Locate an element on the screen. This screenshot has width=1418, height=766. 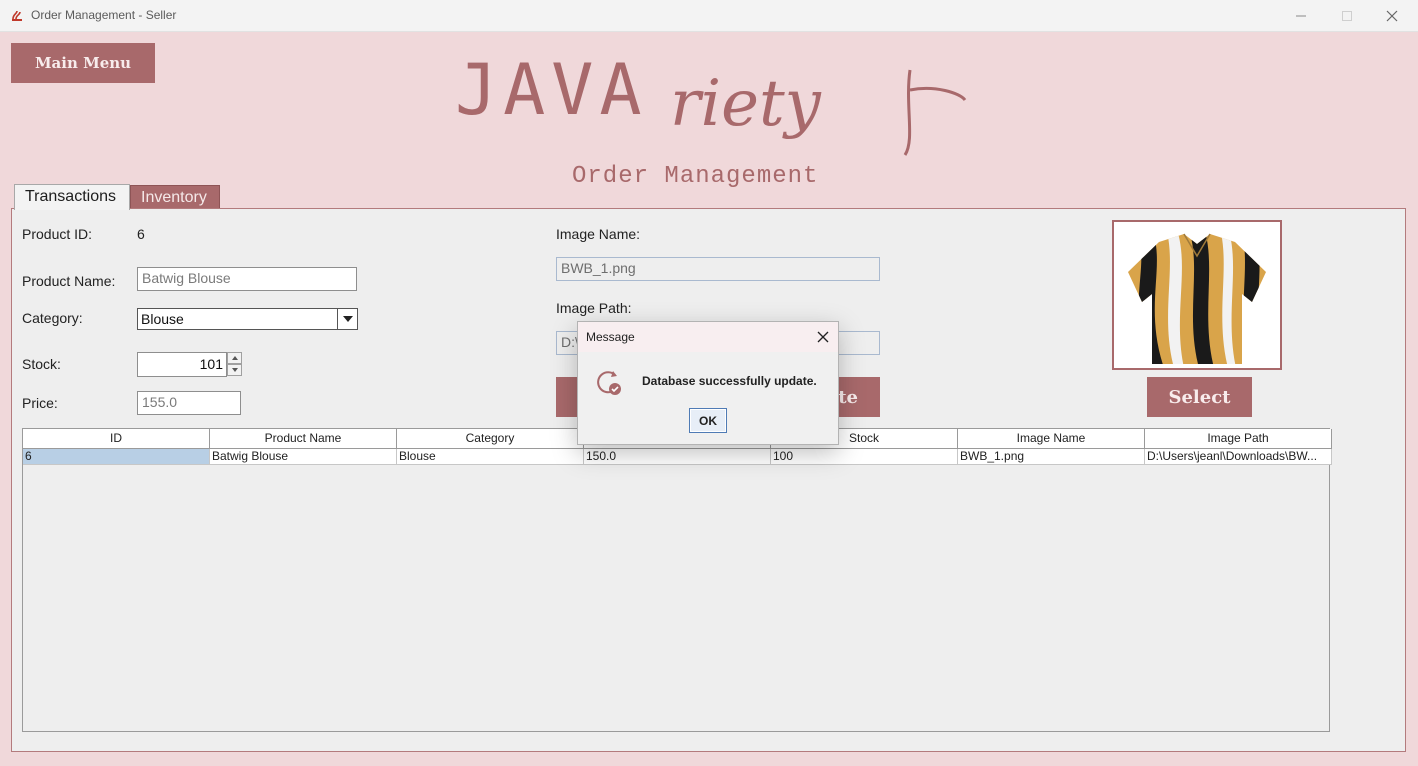
maximize-icon is located at coordinates (1347, 16).